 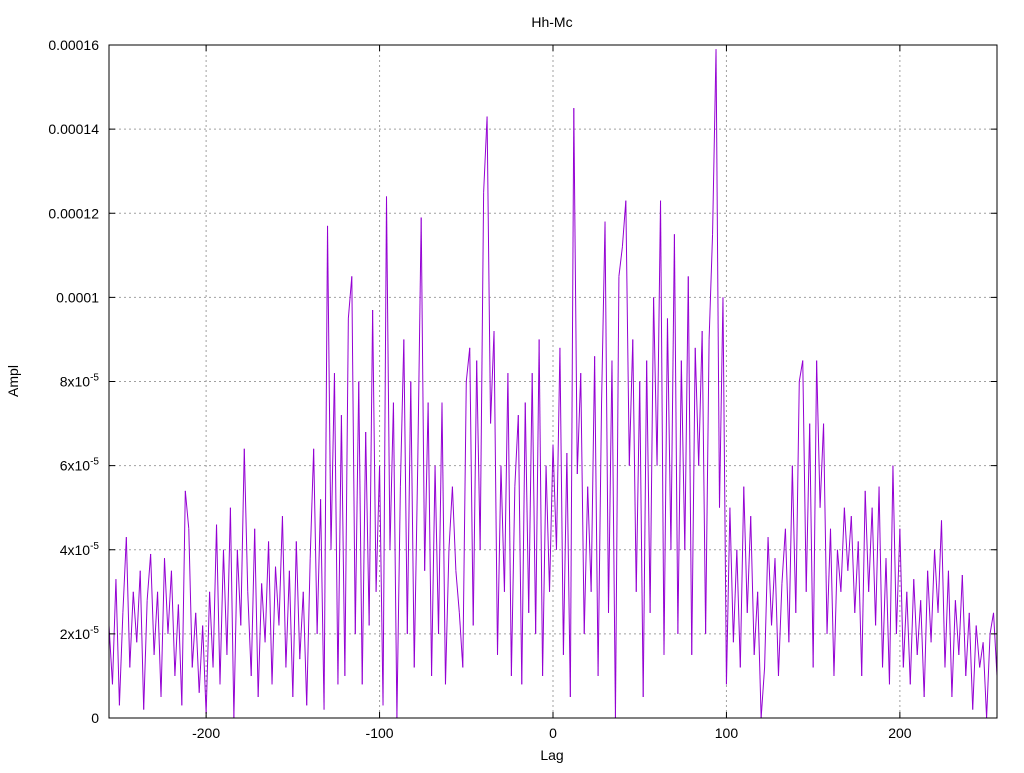 I want to click on y-tick-label: 0.0001, so click(x=77, y=297).